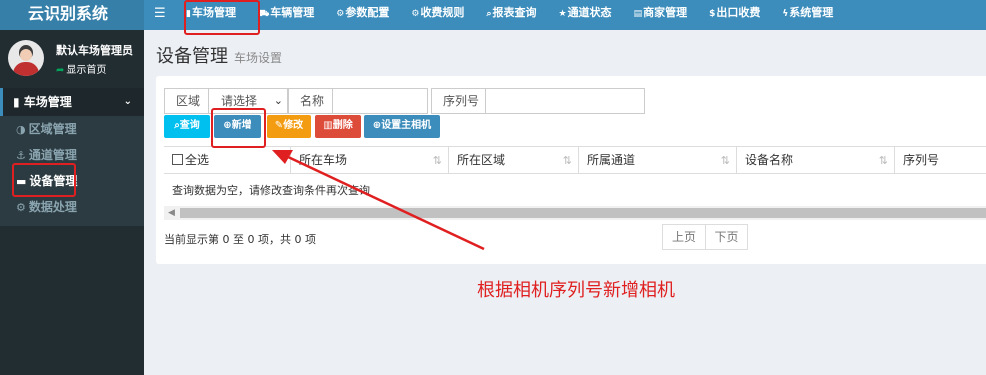 The height and width of the screenshot is (375, 986). I want to click on sidebar-item-data: ⚙ 数据处理, so click(72, 207).